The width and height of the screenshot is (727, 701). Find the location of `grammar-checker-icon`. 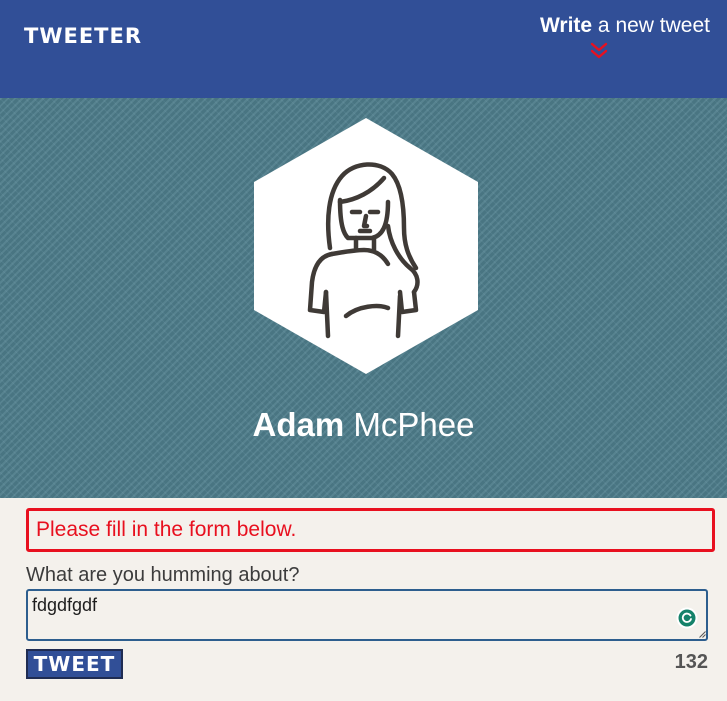

grammar-checker-icon is located at coordinates (687, 618).